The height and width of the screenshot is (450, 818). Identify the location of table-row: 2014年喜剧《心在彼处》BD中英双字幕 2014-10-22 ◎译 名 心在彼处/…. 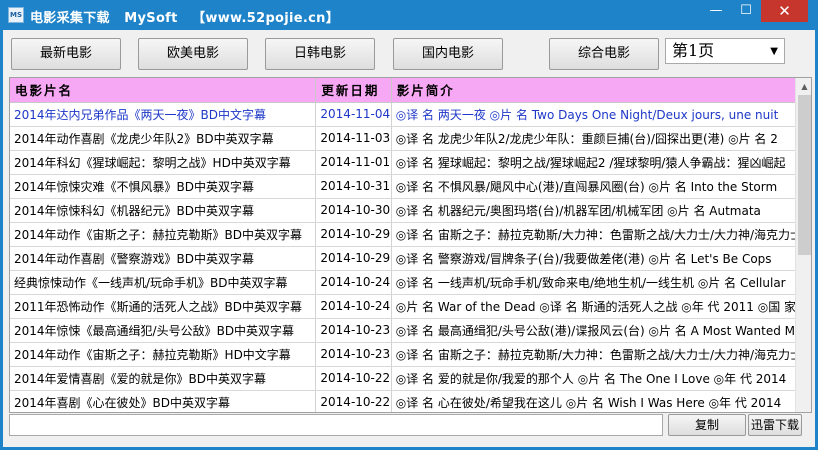
(410, 401).